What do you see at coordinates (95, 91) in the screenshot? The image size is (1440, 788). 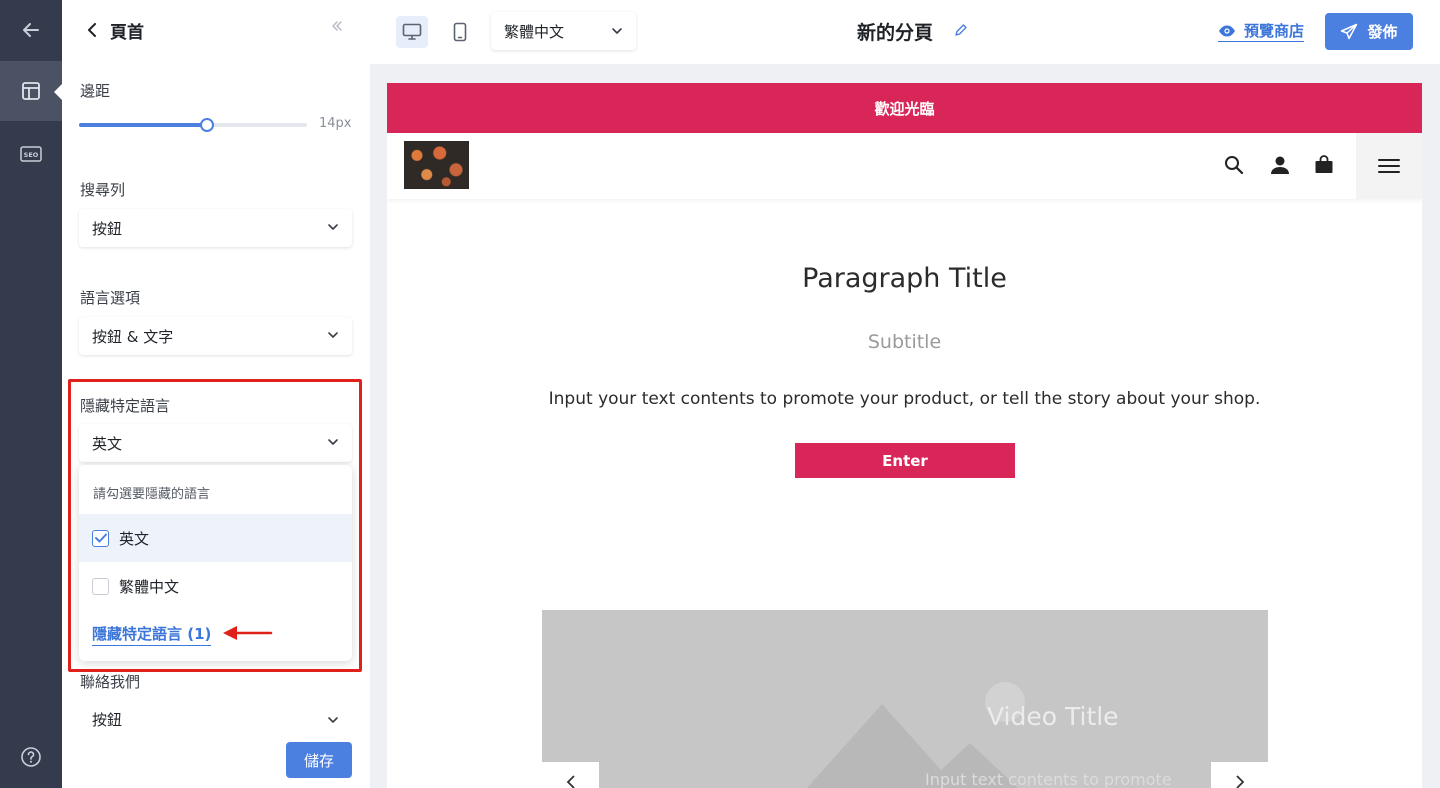 I see `margin-label: 邊距` at bounding box center [95, 91].